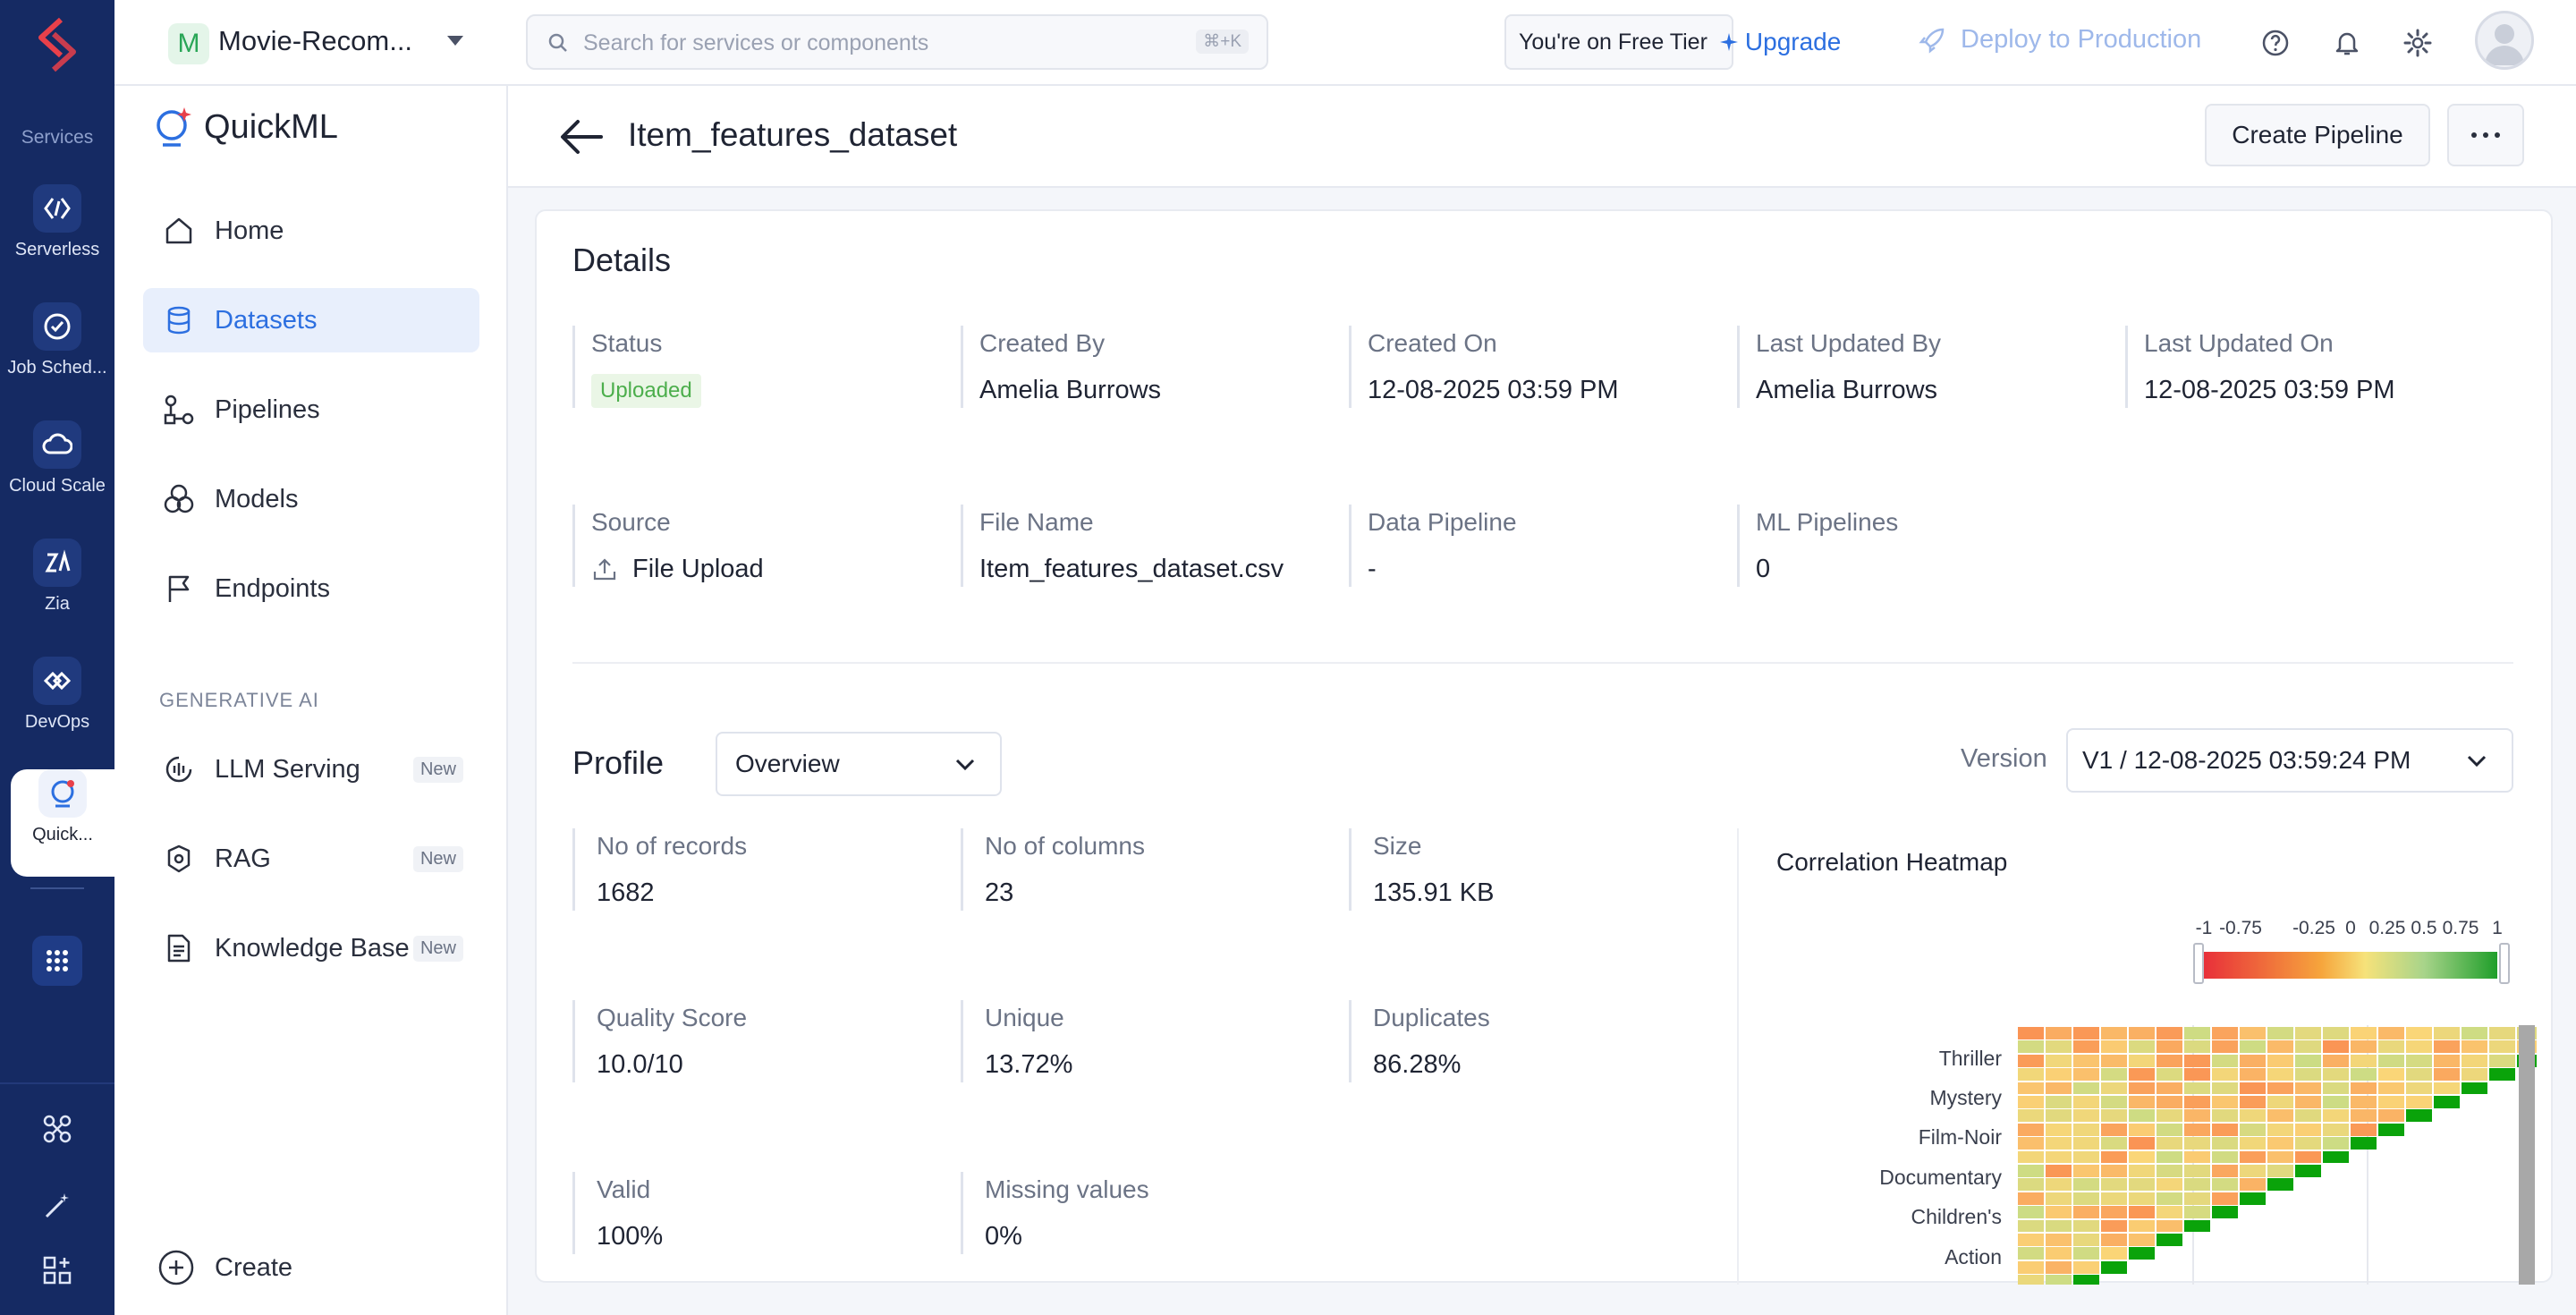 Image resolution: width=2576 pixels, height=1315 pixels. What do you see at coordinates (2317, 135) in the screenshot?
I see `create-pipeline-button: Create Pipeline` at bounding box center [2317, 135].